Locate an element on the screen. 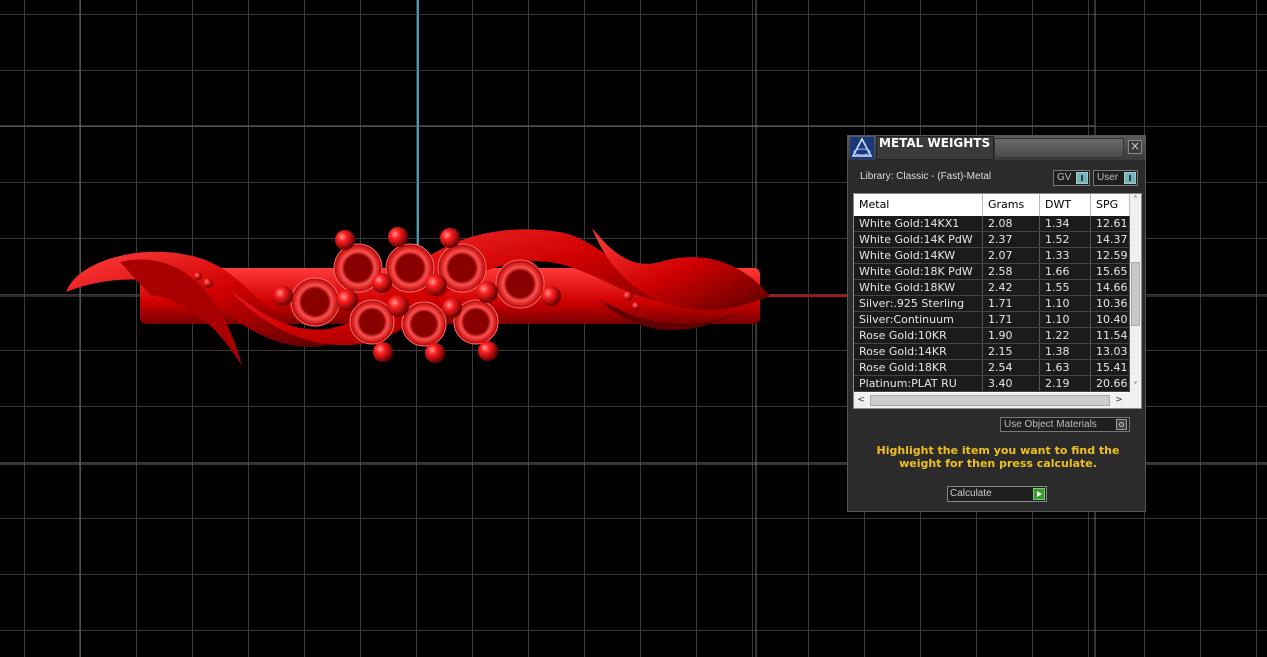 The image size is (1267, 657). table-row: White Gold:14KX1 2.08 1.34 12.61 is located at coordinates (992, 224).